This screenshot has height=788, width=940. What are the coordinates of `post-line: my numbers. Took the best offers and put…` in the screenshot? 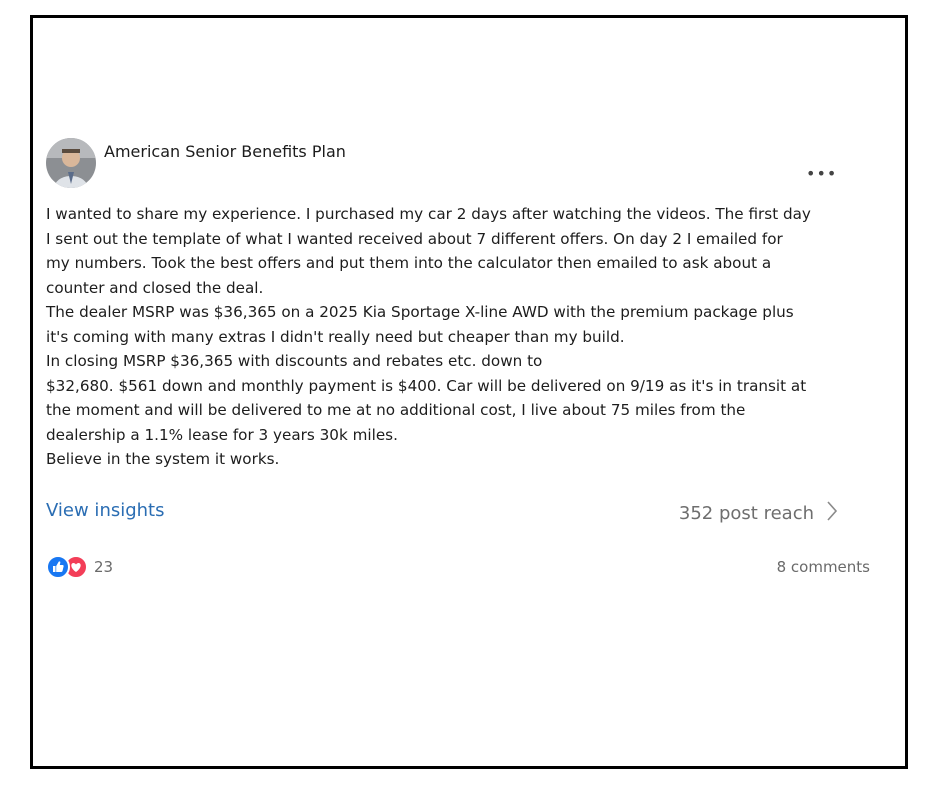 It's located at (409, 263).